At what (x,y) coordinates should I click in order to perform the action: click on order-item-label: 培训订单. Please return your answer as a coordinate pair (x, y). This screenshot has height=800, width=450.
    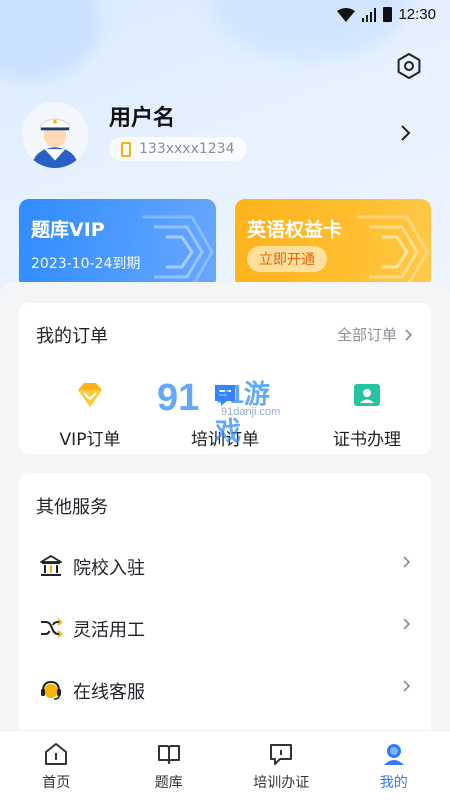
    Looking at the image, I should click on (225, 440).